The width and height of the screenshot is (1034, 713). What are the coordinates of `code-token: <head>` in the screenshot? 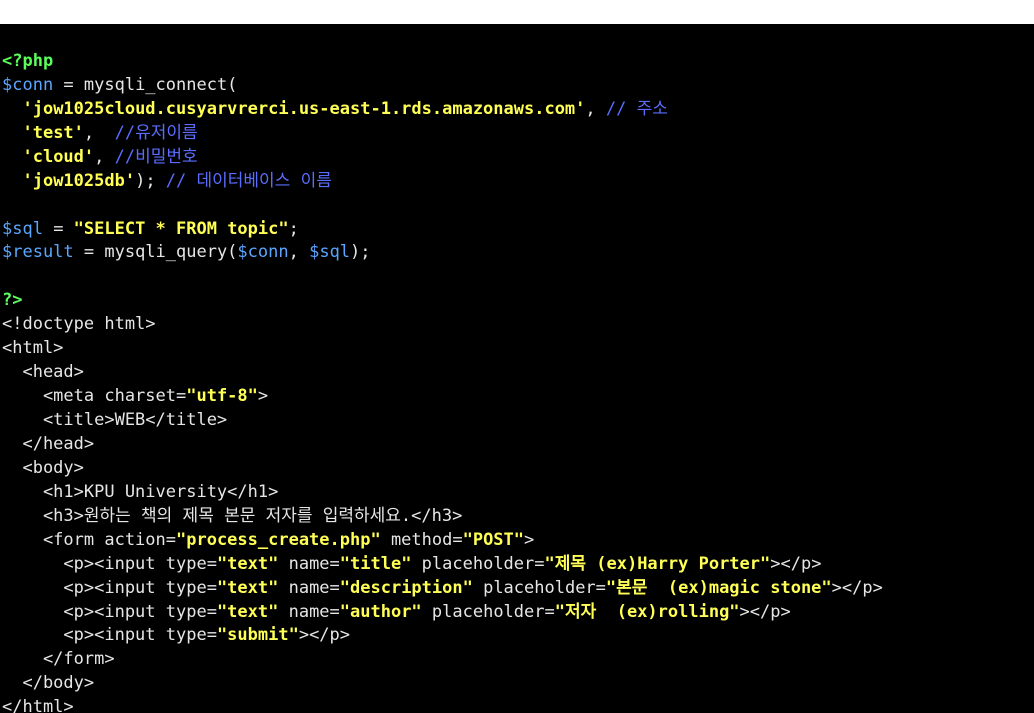 It's located at (43, 372).